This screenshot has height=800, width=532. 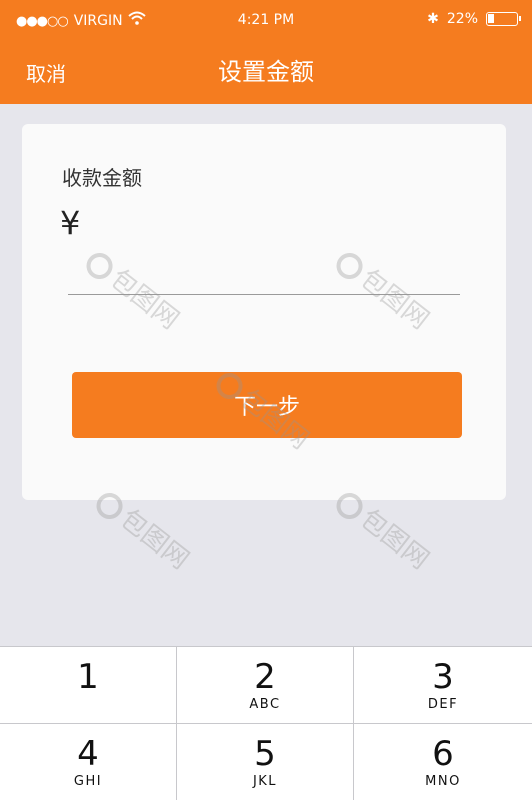 I want to click on status-right-group: ✱ 22%, so click(x=474, y=19).